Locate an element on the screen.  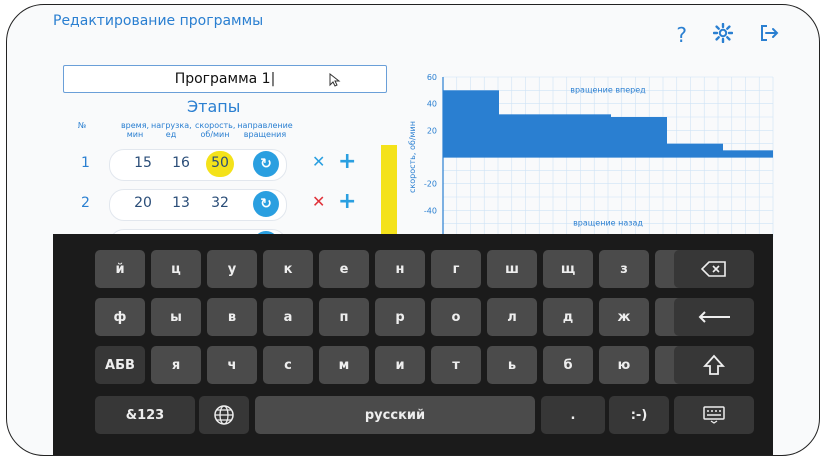
key-row1-1: ц is located at coordinates (176, 269).